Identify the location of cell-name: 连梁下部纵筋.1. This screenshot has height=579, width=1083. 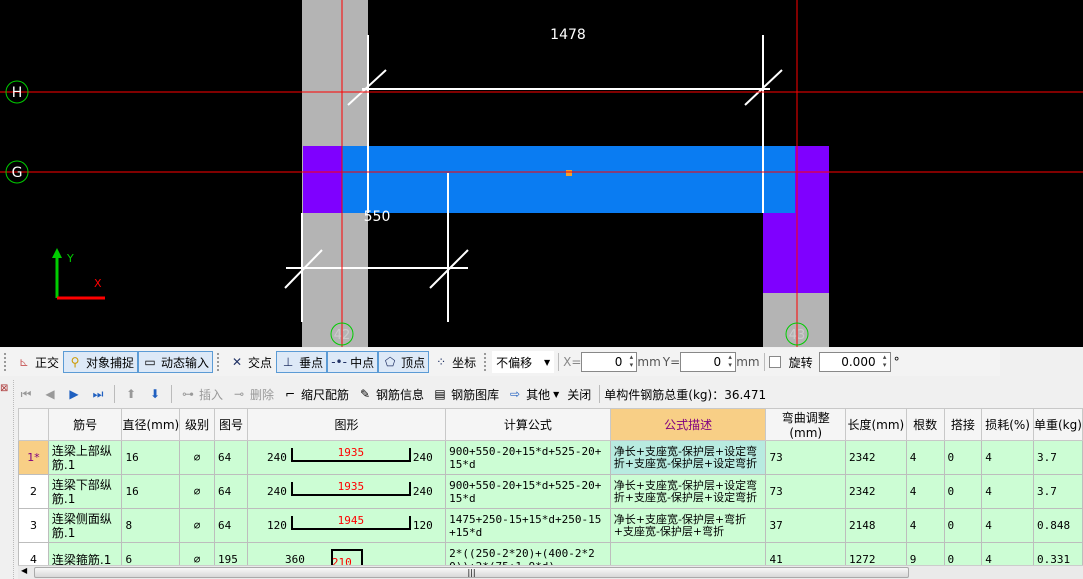
(85, 491).